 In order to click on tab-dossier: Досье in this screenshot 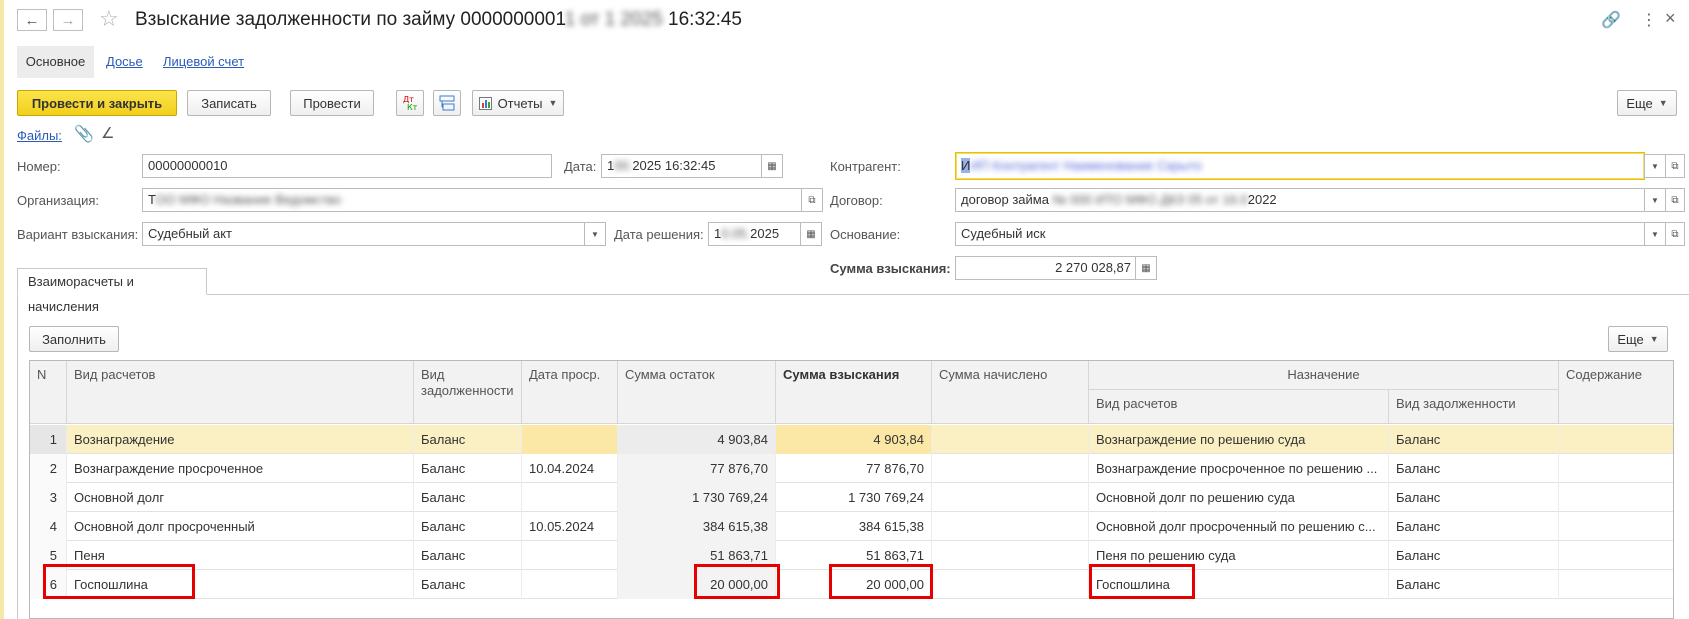, I will do `click(124, 62)`.